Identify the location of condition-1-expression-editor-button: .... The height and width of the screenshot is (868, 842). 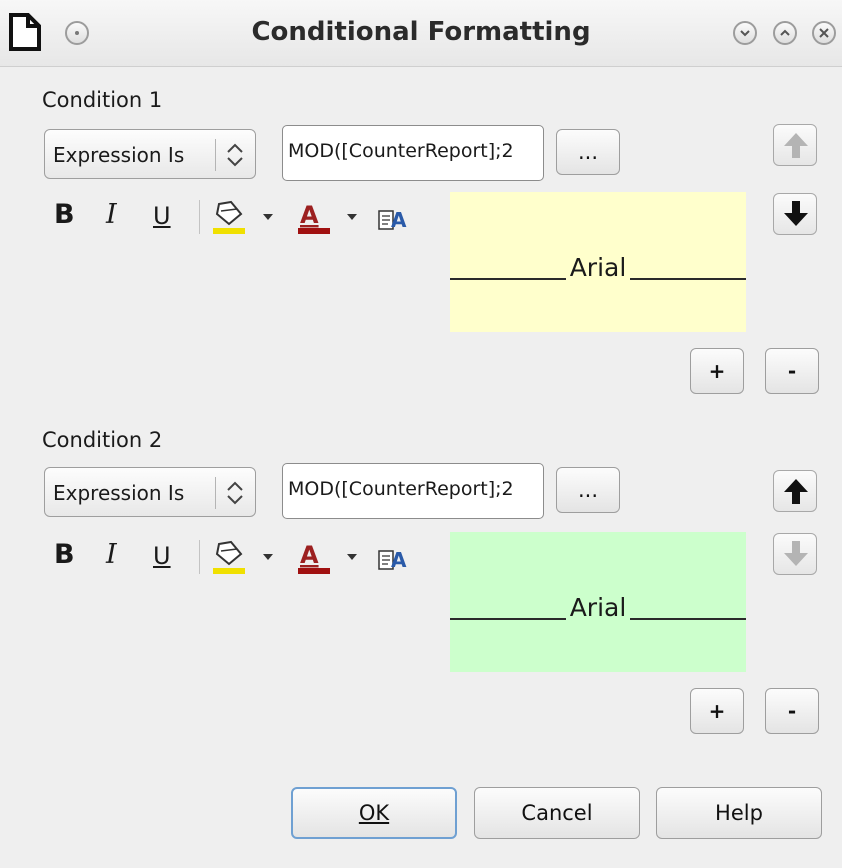
(588, 152).